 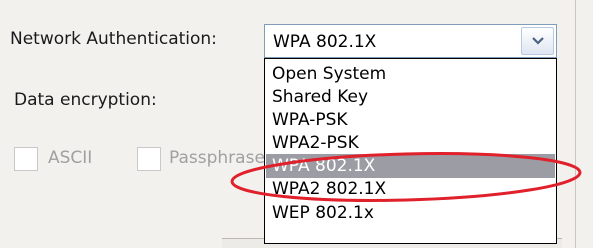 I want to click on option-wep-8021x: WEP 802.1x, so click(x=410, y=213).